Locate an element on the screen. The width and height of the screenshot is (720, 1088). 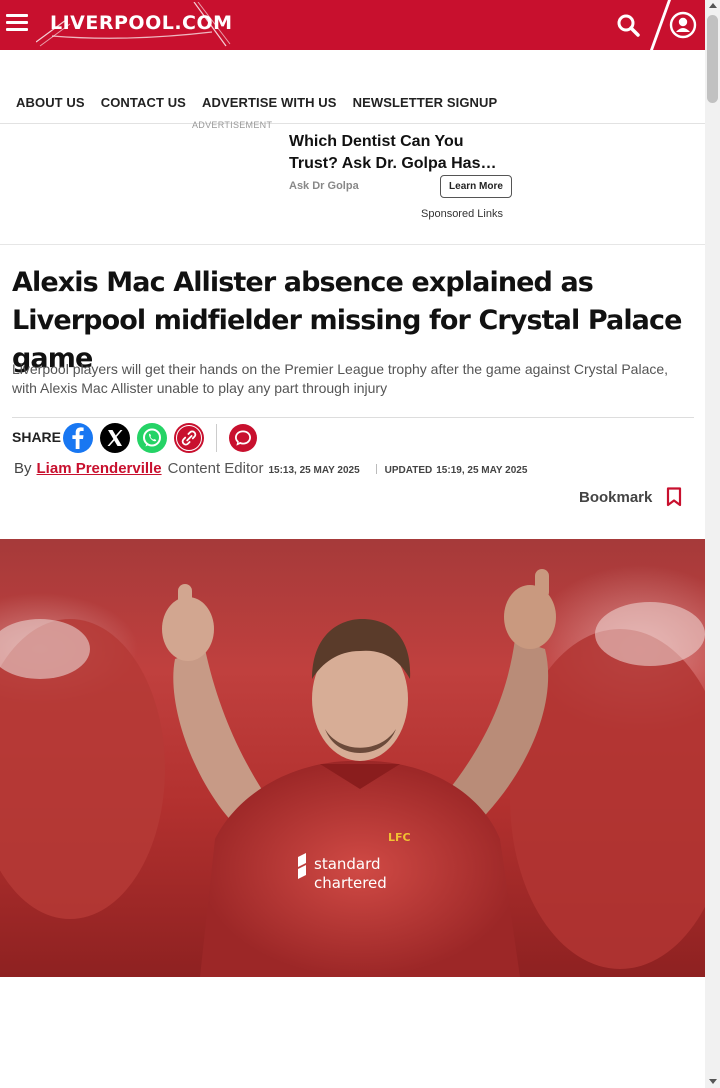
vertical-scrollbar is located at coordinates (712, 544).